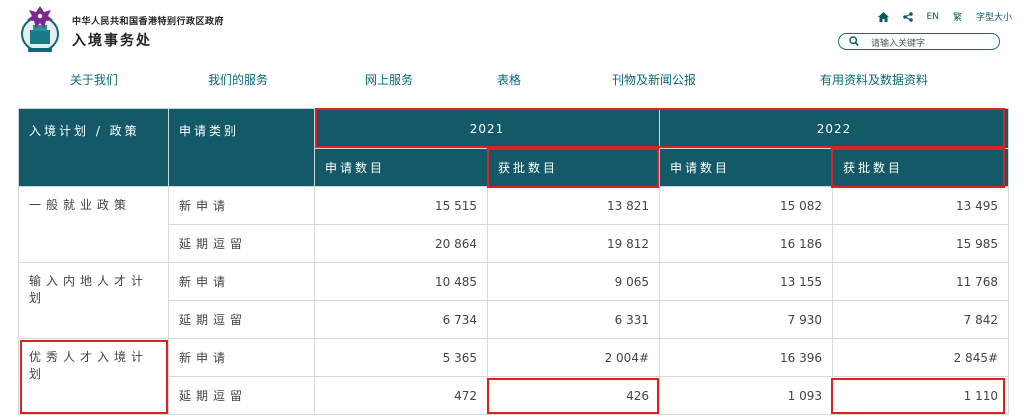  What do you see at coordinates (898, 42) in the screenshot?
I see `search-placeholder: 请输入关键字` at bounding box center [898, 42].